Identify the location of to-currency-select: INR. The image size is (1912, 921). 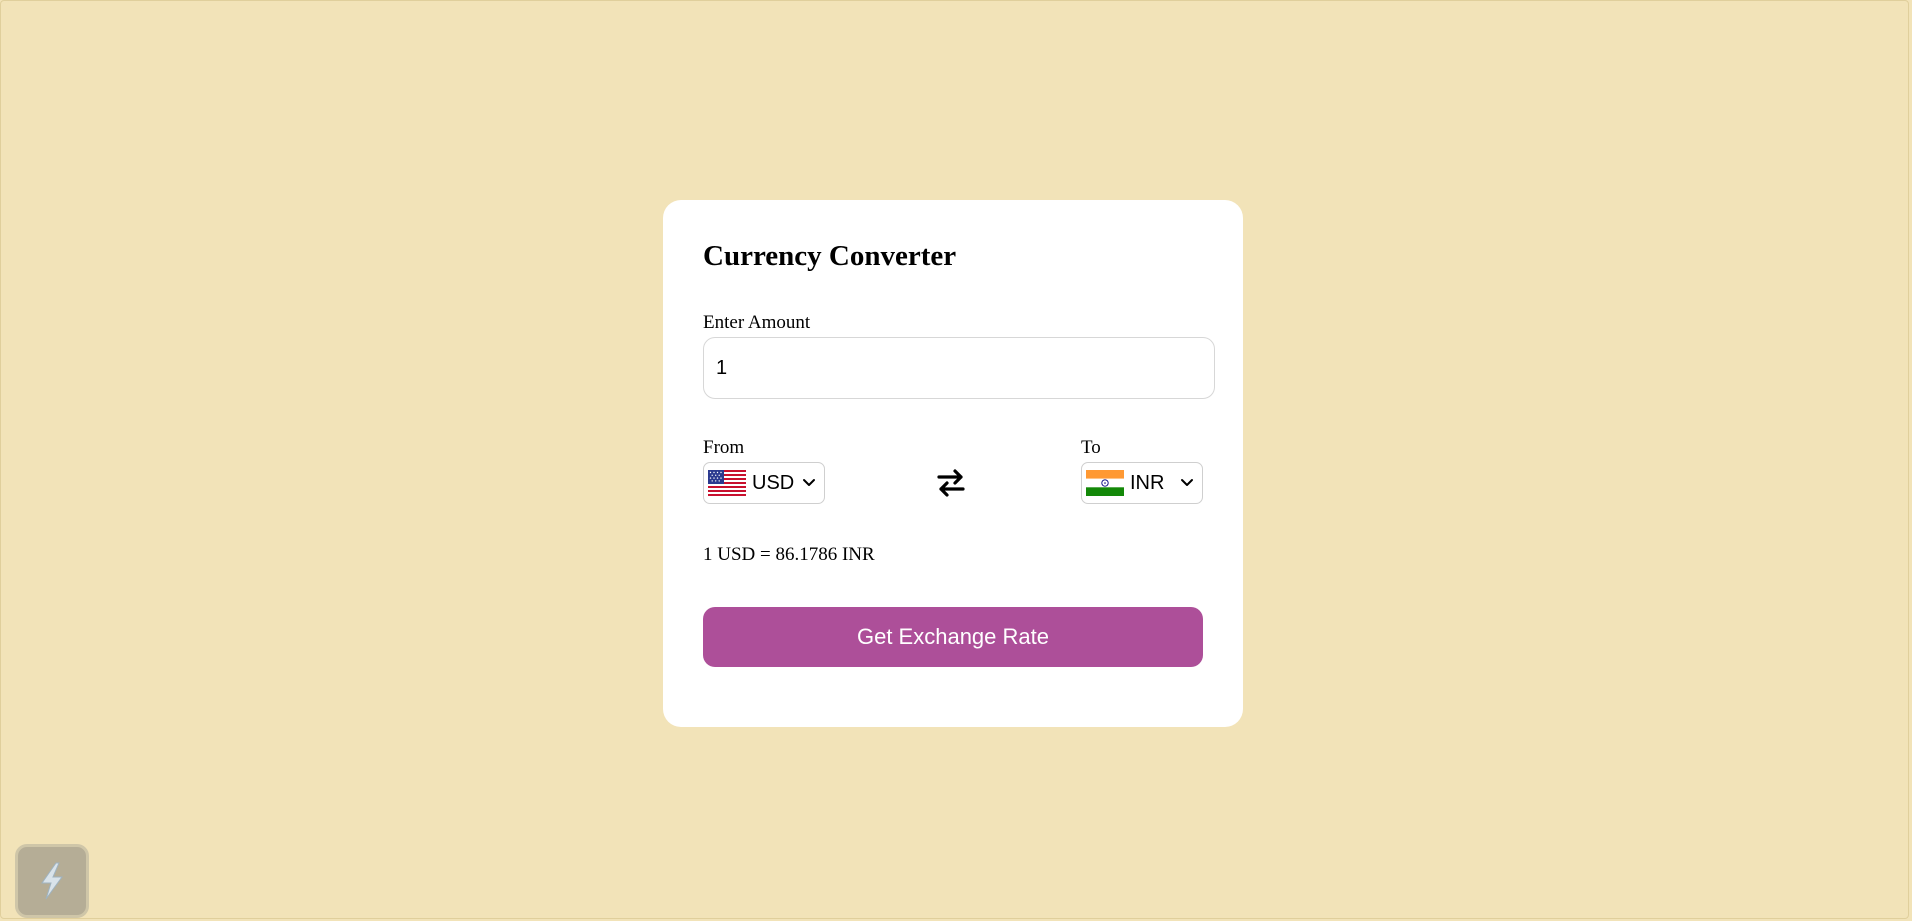
(1142, 483).